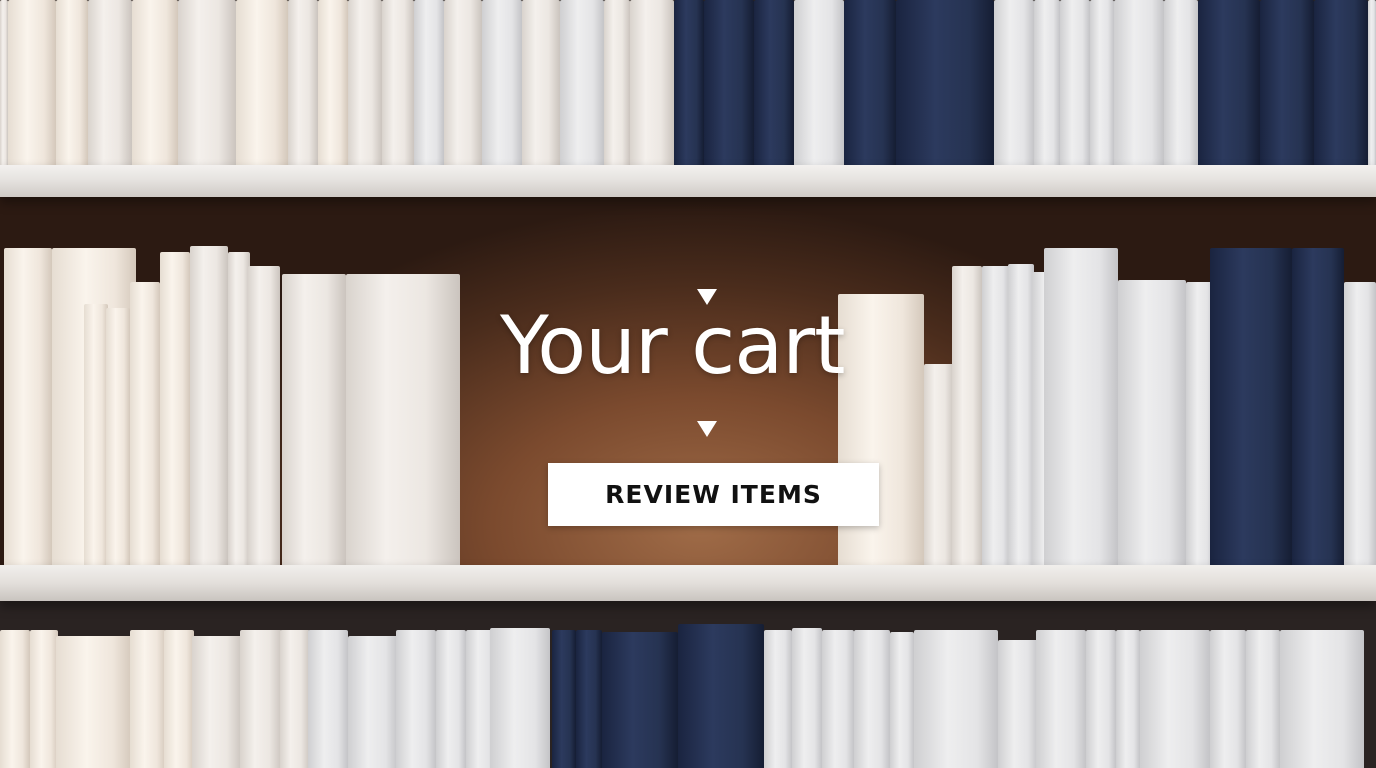 The height and width of the screenshot is (768, 1376). I want to click on chevron-down-icon, so click(707, 429).